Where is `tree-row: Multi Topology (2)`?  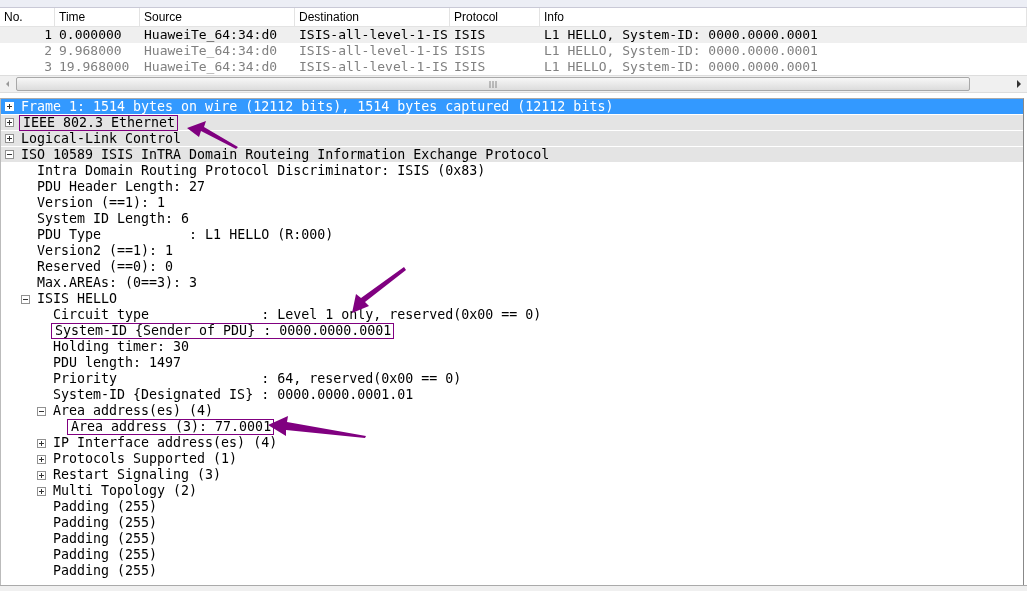
tree-row: Multi Topology (2) is located at coordinates (512, 491).